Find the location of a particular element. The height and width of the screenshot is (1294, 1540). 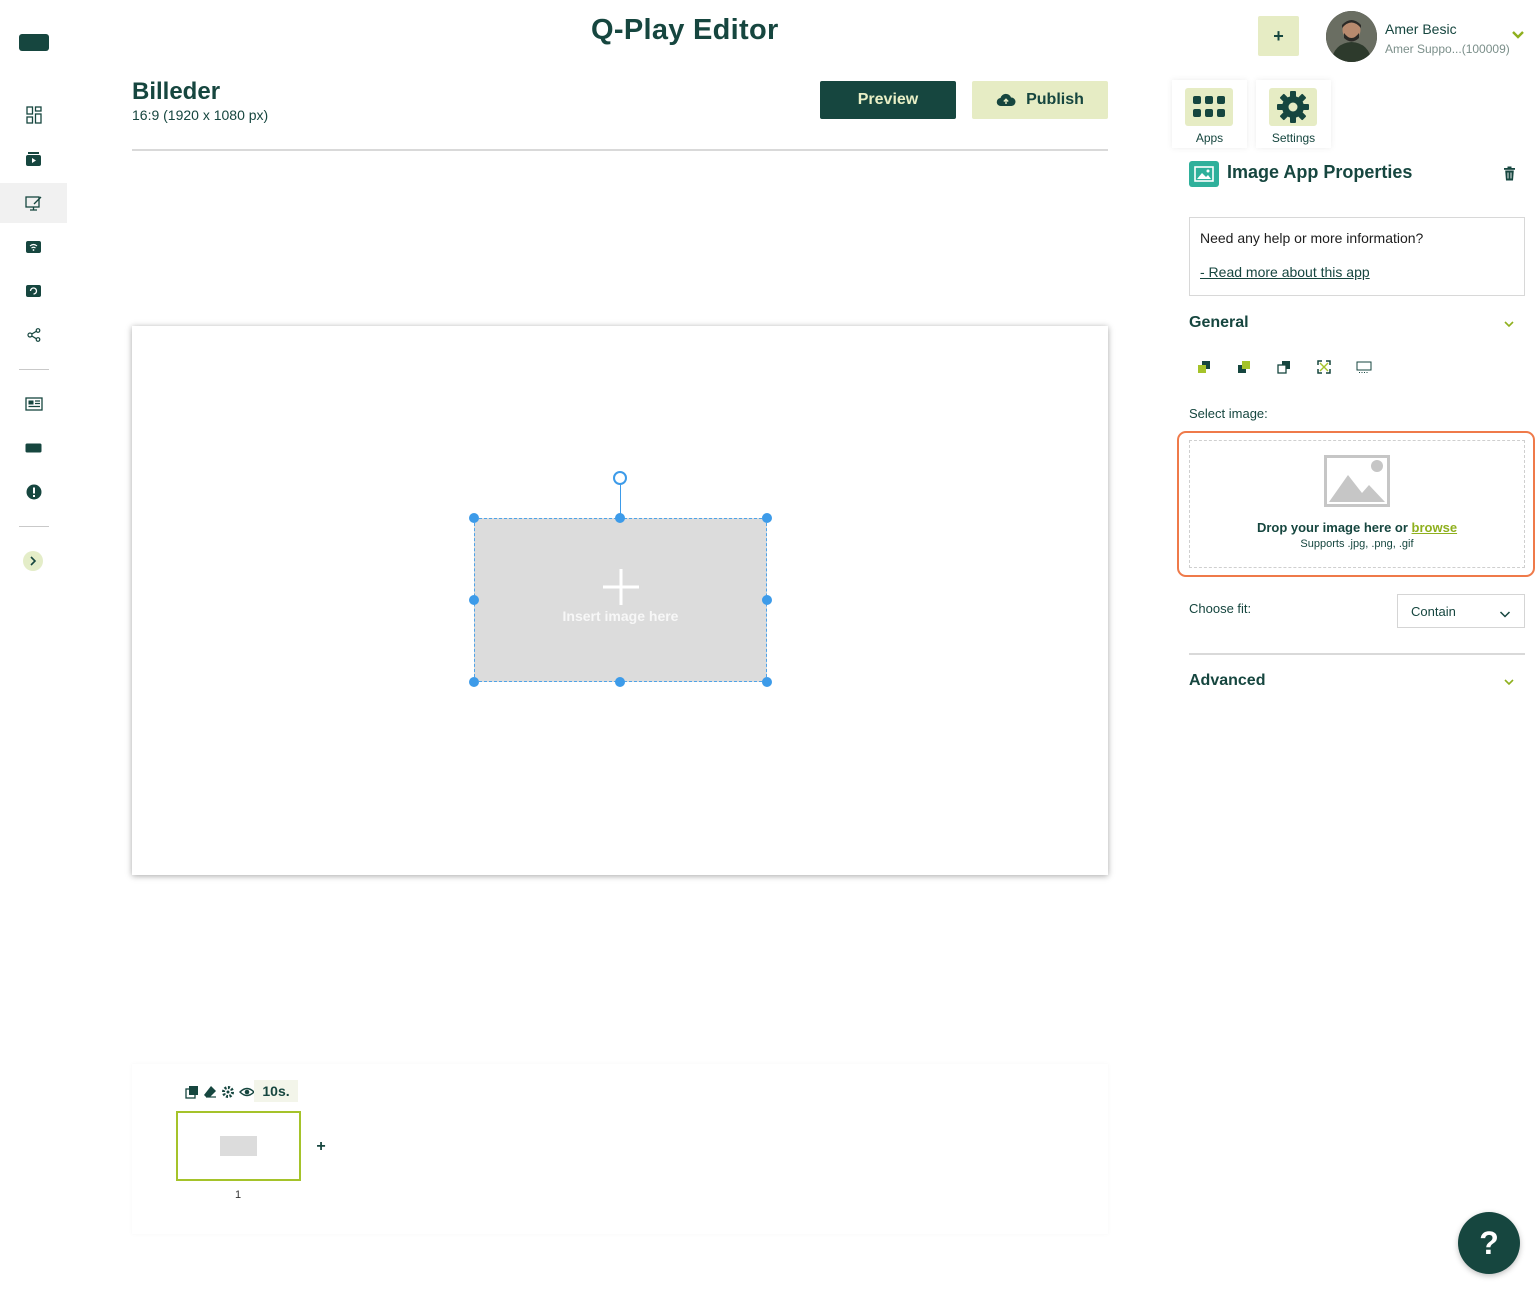

image-placeholder-icon is located at coordinates (1357, 481).